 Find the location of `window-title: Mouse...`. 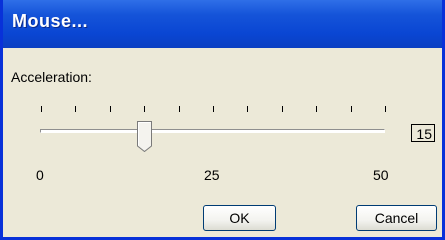

window-title: Mouse... is located at coordinates (50, 21).